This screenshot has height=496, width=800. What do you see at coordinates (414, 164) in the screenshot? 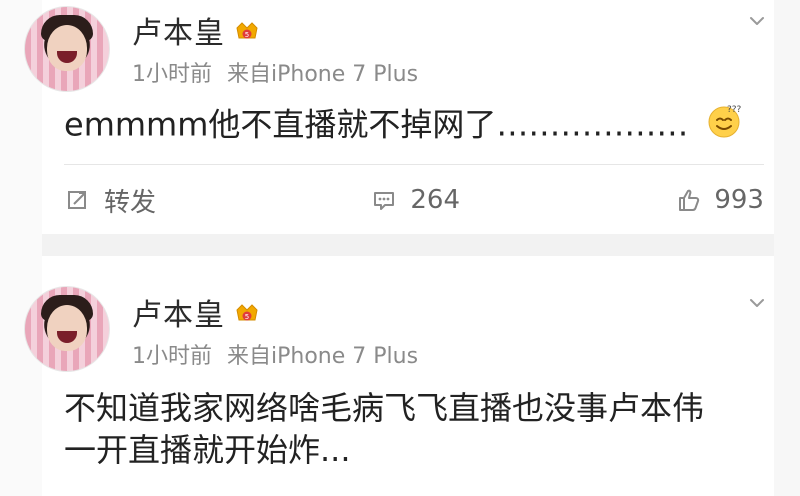
I see `post-action-divider` at bounding box center [414, 164].